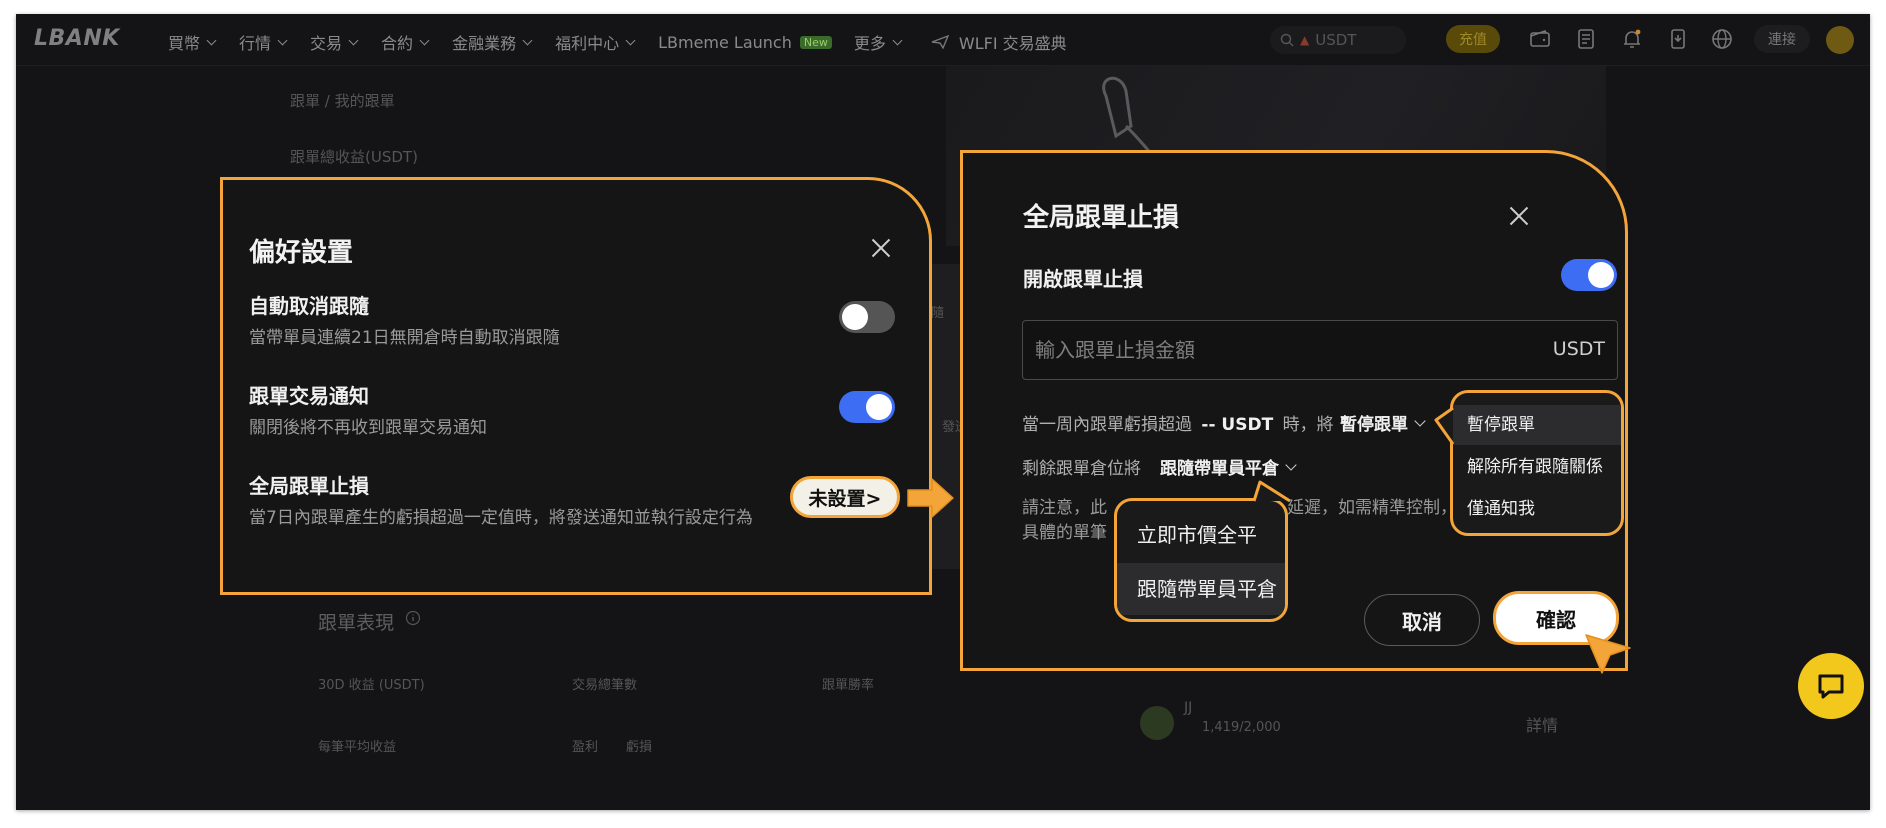 The image size is (1886, 828). What do you see at coordinates (1722, 39) in the screenshot?
I see `globe-icon` at bounding box center [1722, 39].